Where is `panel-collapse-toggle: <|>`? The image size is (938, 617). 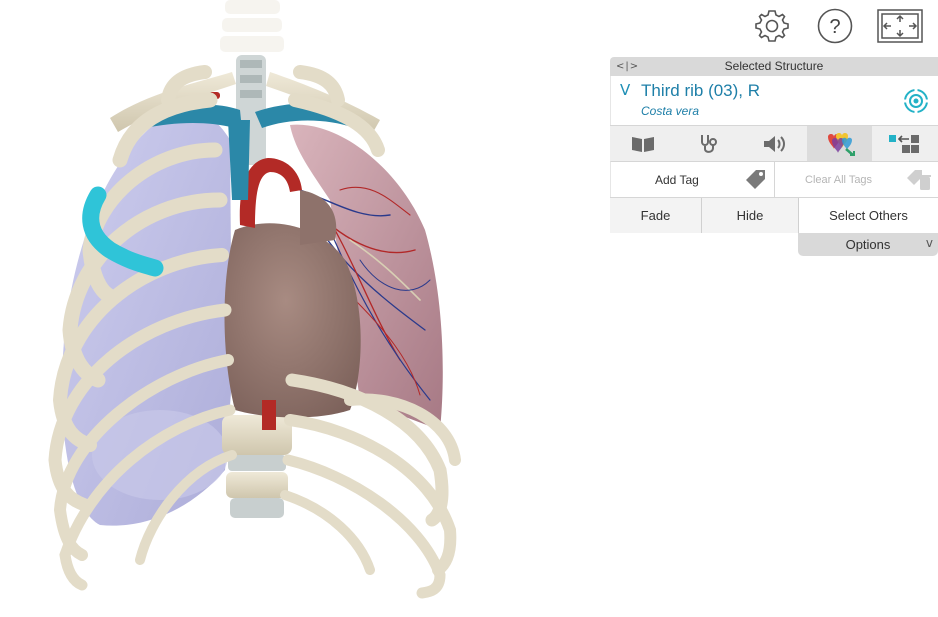
panel-collapse-toggle: <|> is located at coordinates (627, 66).